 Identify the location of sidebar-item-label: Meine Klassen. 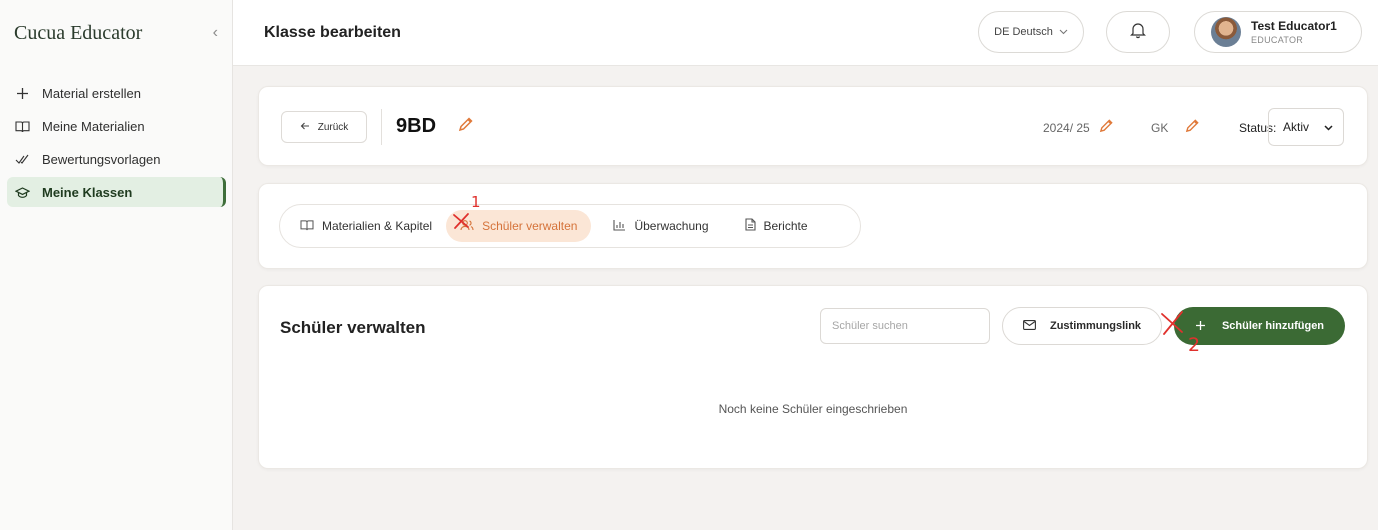
(87, 192).